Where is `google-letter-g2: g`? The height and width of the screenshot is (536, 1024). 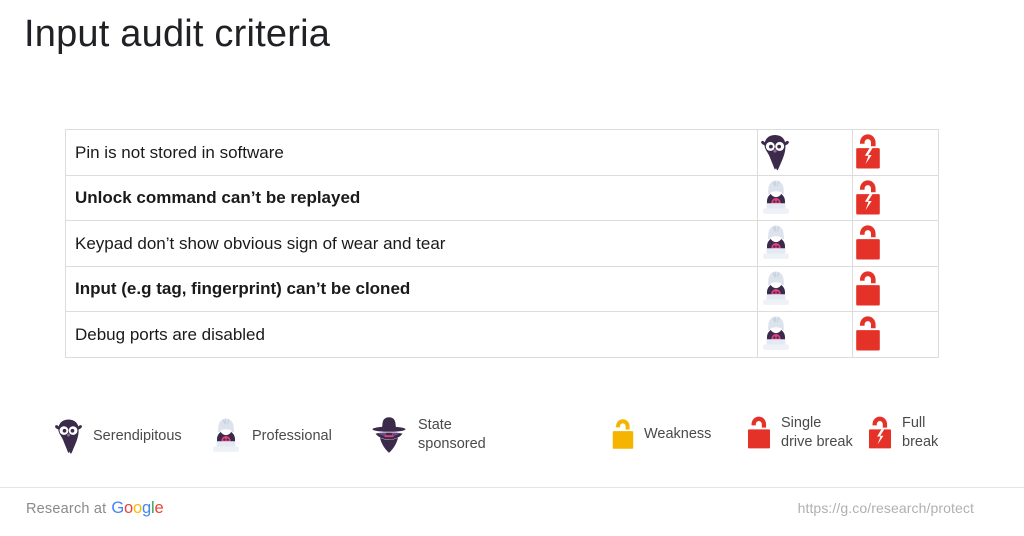 google-letter-g2: g is located at coordinates (146, 508).